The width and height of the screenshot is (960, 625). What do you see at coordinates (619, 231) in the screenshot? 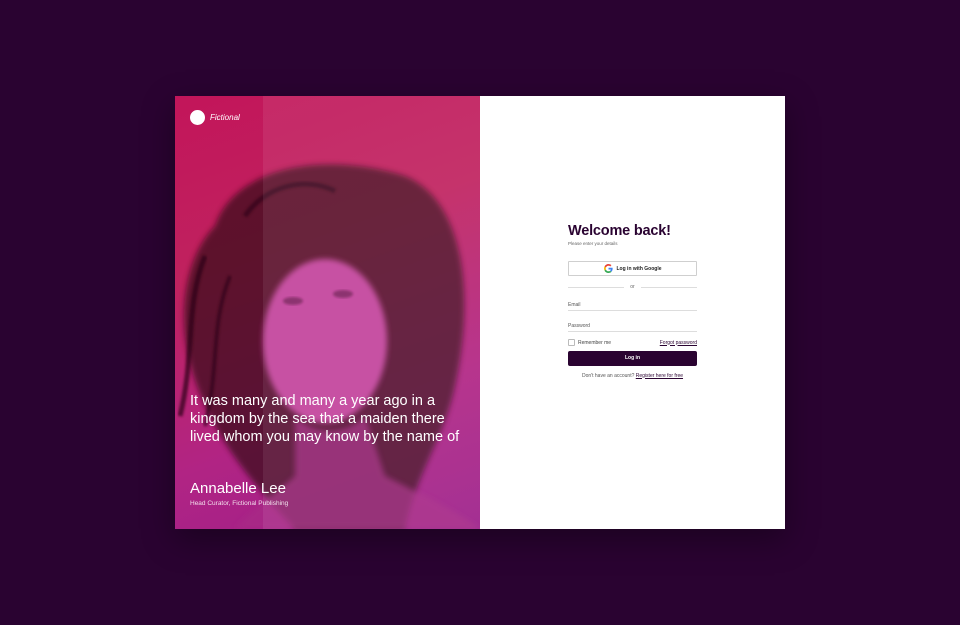
I see `page-title: Welcome back!` at bounding box center [619, 231].